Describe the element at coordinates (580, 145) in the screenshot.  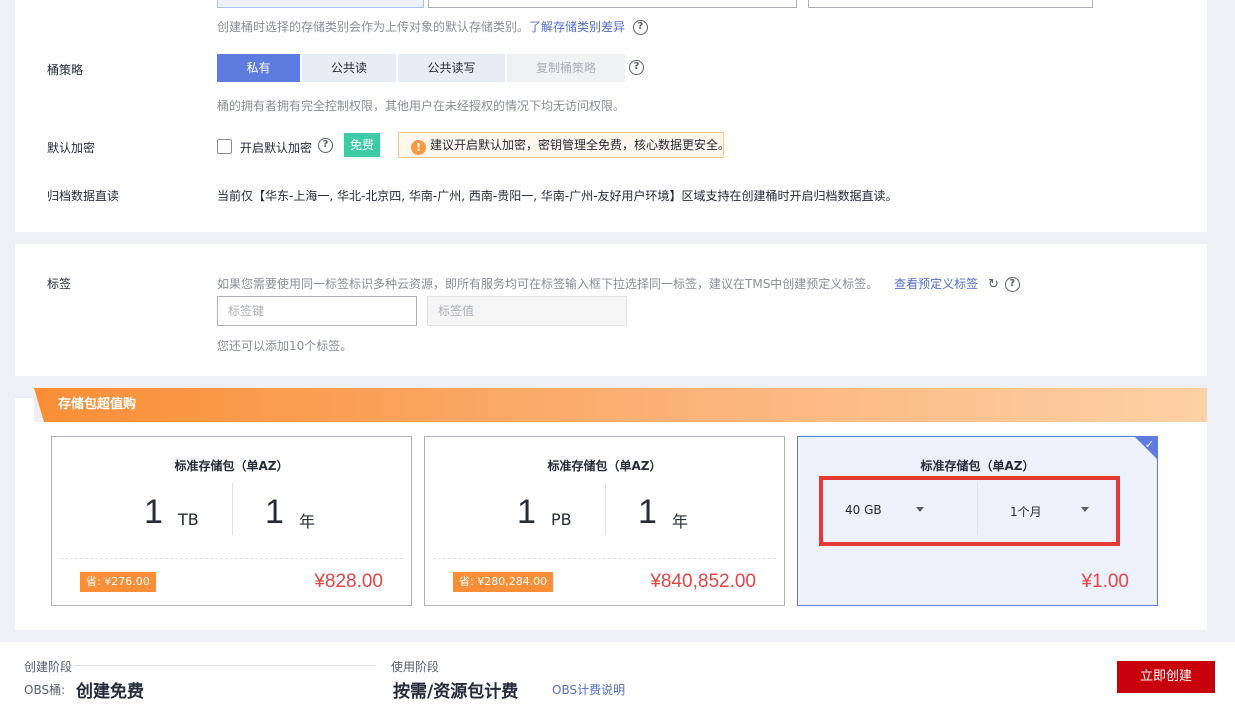
I see `encryption-warning-text: 建议开启默认加密，密钥管理全免费，核心数据更安全。` at that location.